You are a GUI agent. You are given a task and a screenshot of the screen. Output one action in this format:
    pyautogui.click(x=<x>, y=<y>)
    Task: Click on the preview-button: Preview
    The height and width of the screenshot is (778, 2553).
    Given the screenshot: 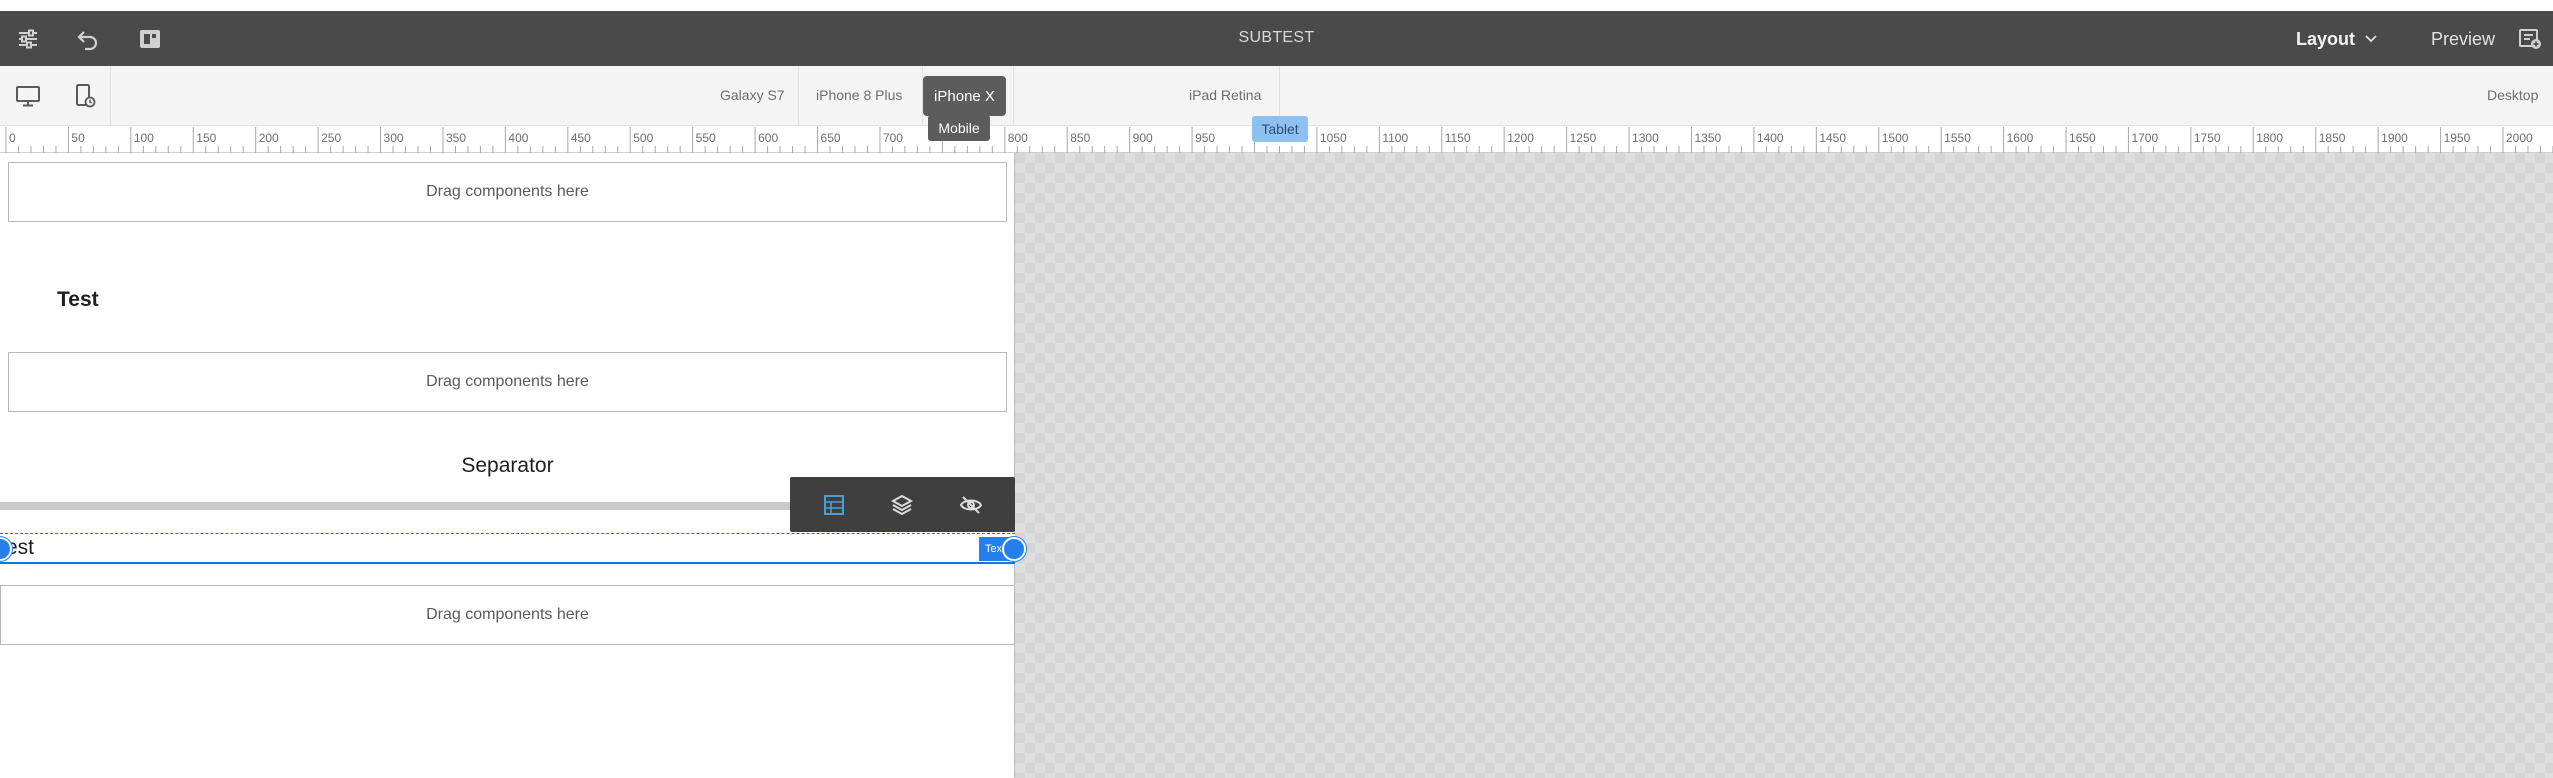 What is the action you would take?
    pyautogui.click(x=2463, y=39)
    